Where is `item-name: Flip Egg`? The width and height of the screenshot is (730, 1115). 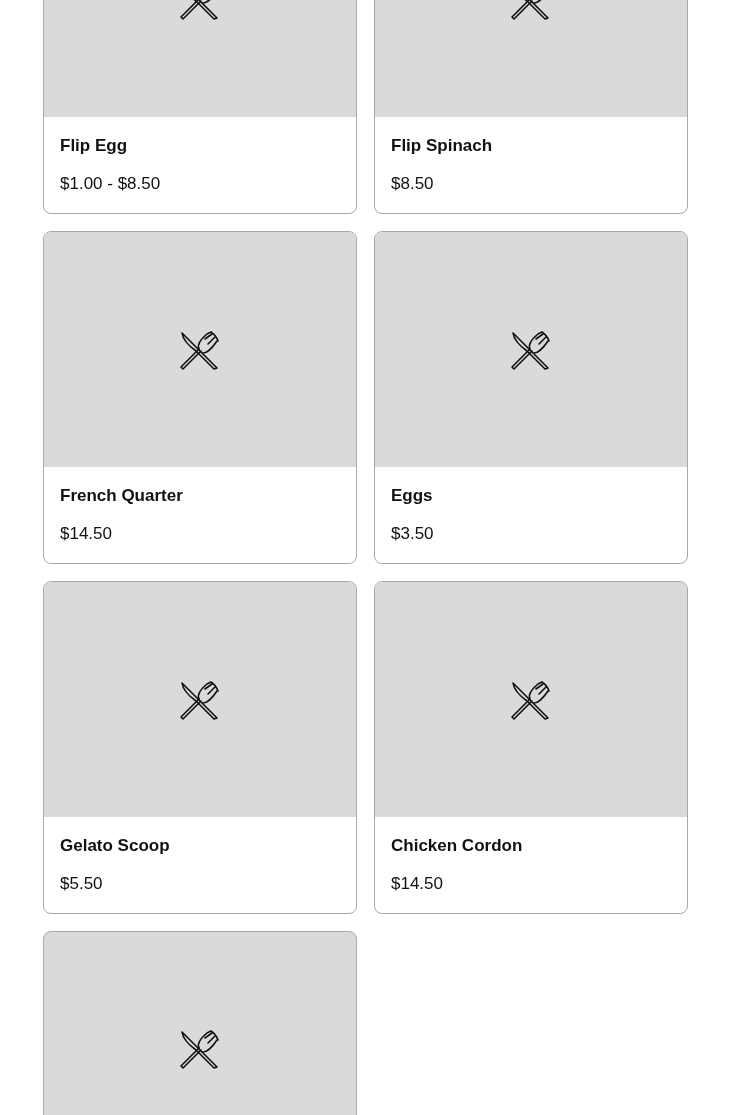
item-name: Flip Egg is located at coordinates (94, 146).